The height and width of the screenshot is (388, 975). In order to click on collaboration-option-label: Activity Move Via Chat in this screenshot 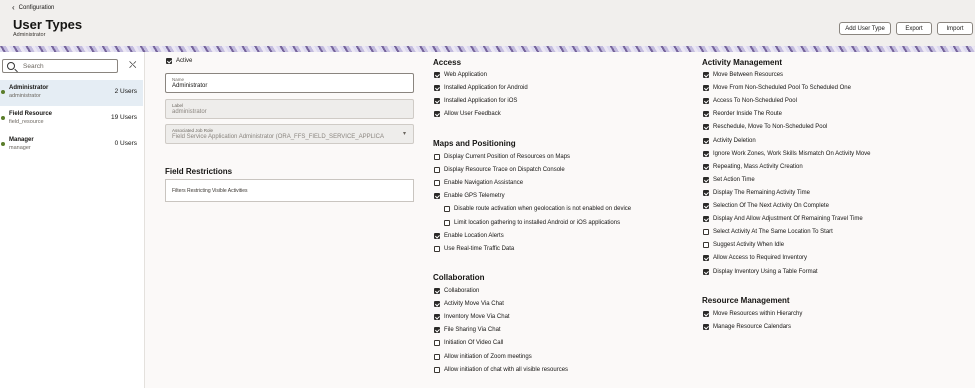, I will do `click(474, 304)`.